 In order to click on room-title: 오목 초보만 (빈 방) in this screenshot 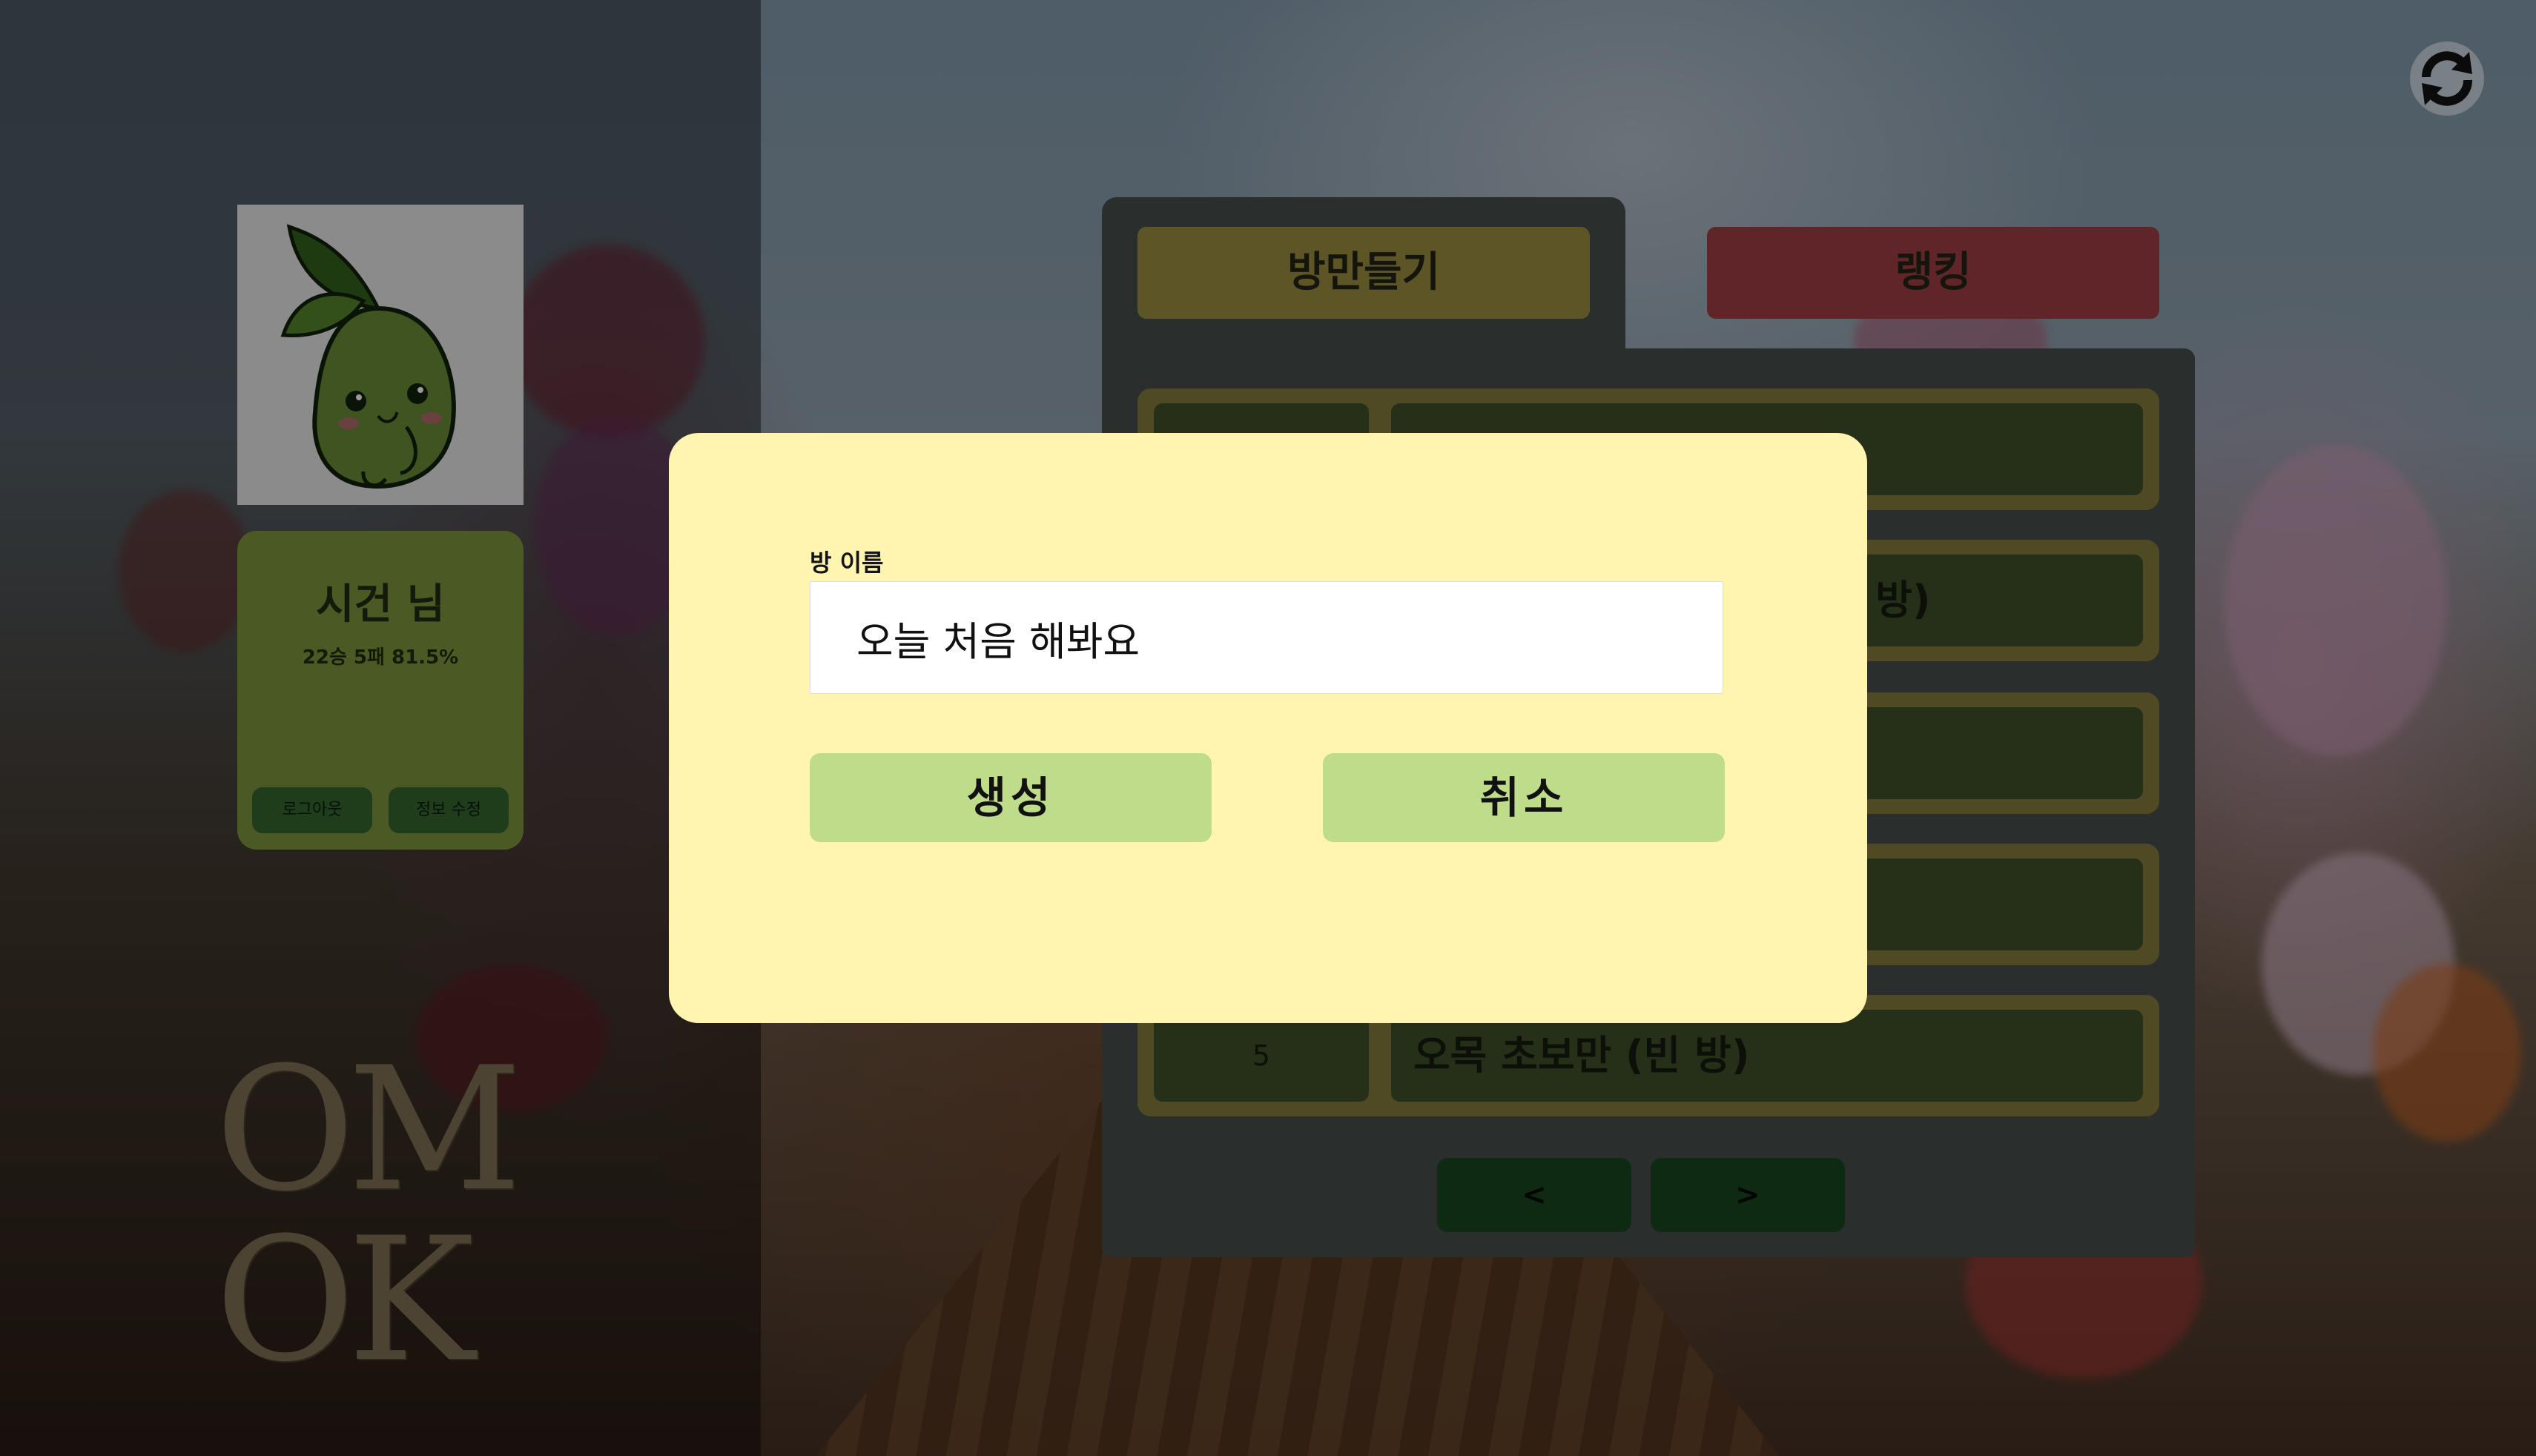, I will do `click(1767, 1056)`.